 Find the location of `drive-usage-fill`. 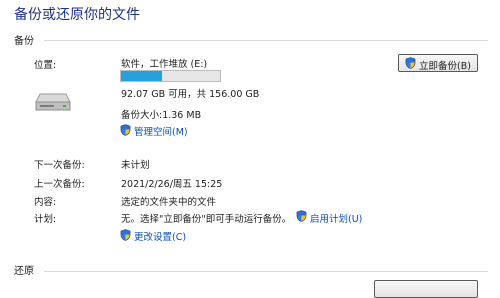

drive-usage-fill is located at coordinates (141, 76).